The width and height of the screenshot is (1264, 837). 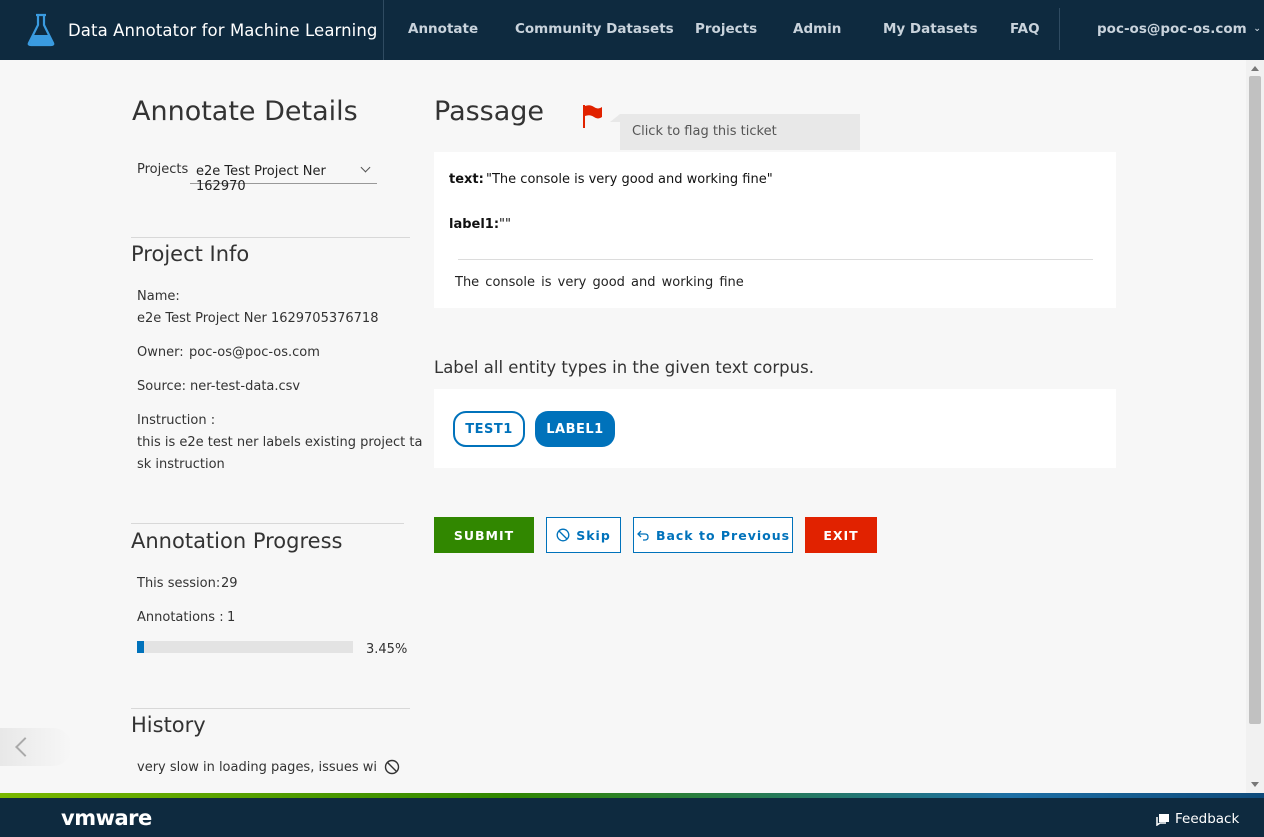 What do you see at coordinates (1255, 784) in the screenshot?
I see `scroll-down-arrow-icon` at bounding box center [1255, 784].